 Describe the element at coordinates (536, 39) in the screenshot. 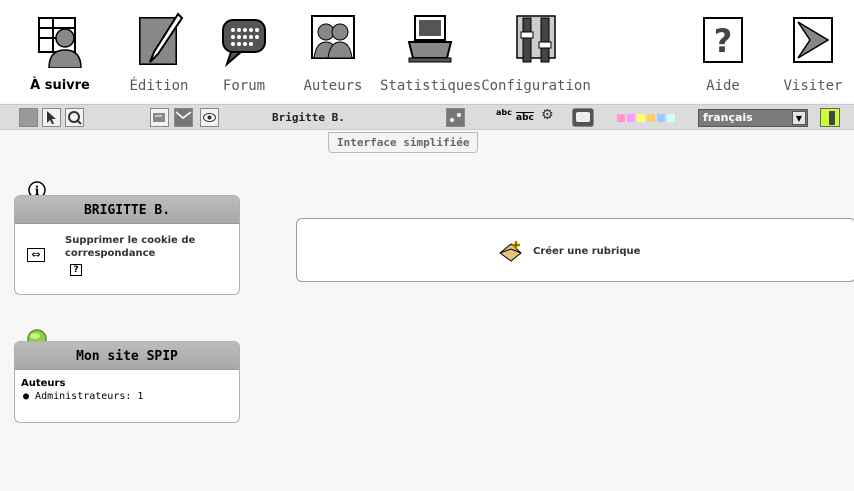

I see `configuration-icon` at that location.